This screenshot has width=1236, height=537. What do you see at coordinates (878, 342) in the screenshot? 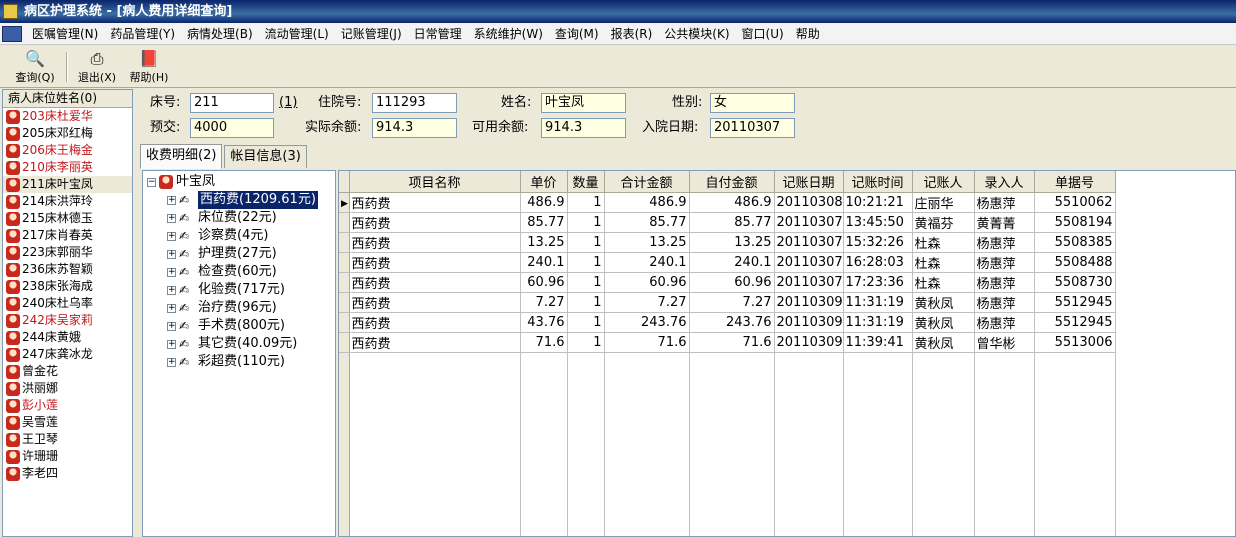
I see `table-cell: 11:39:41` at bounding box center [878, 342].